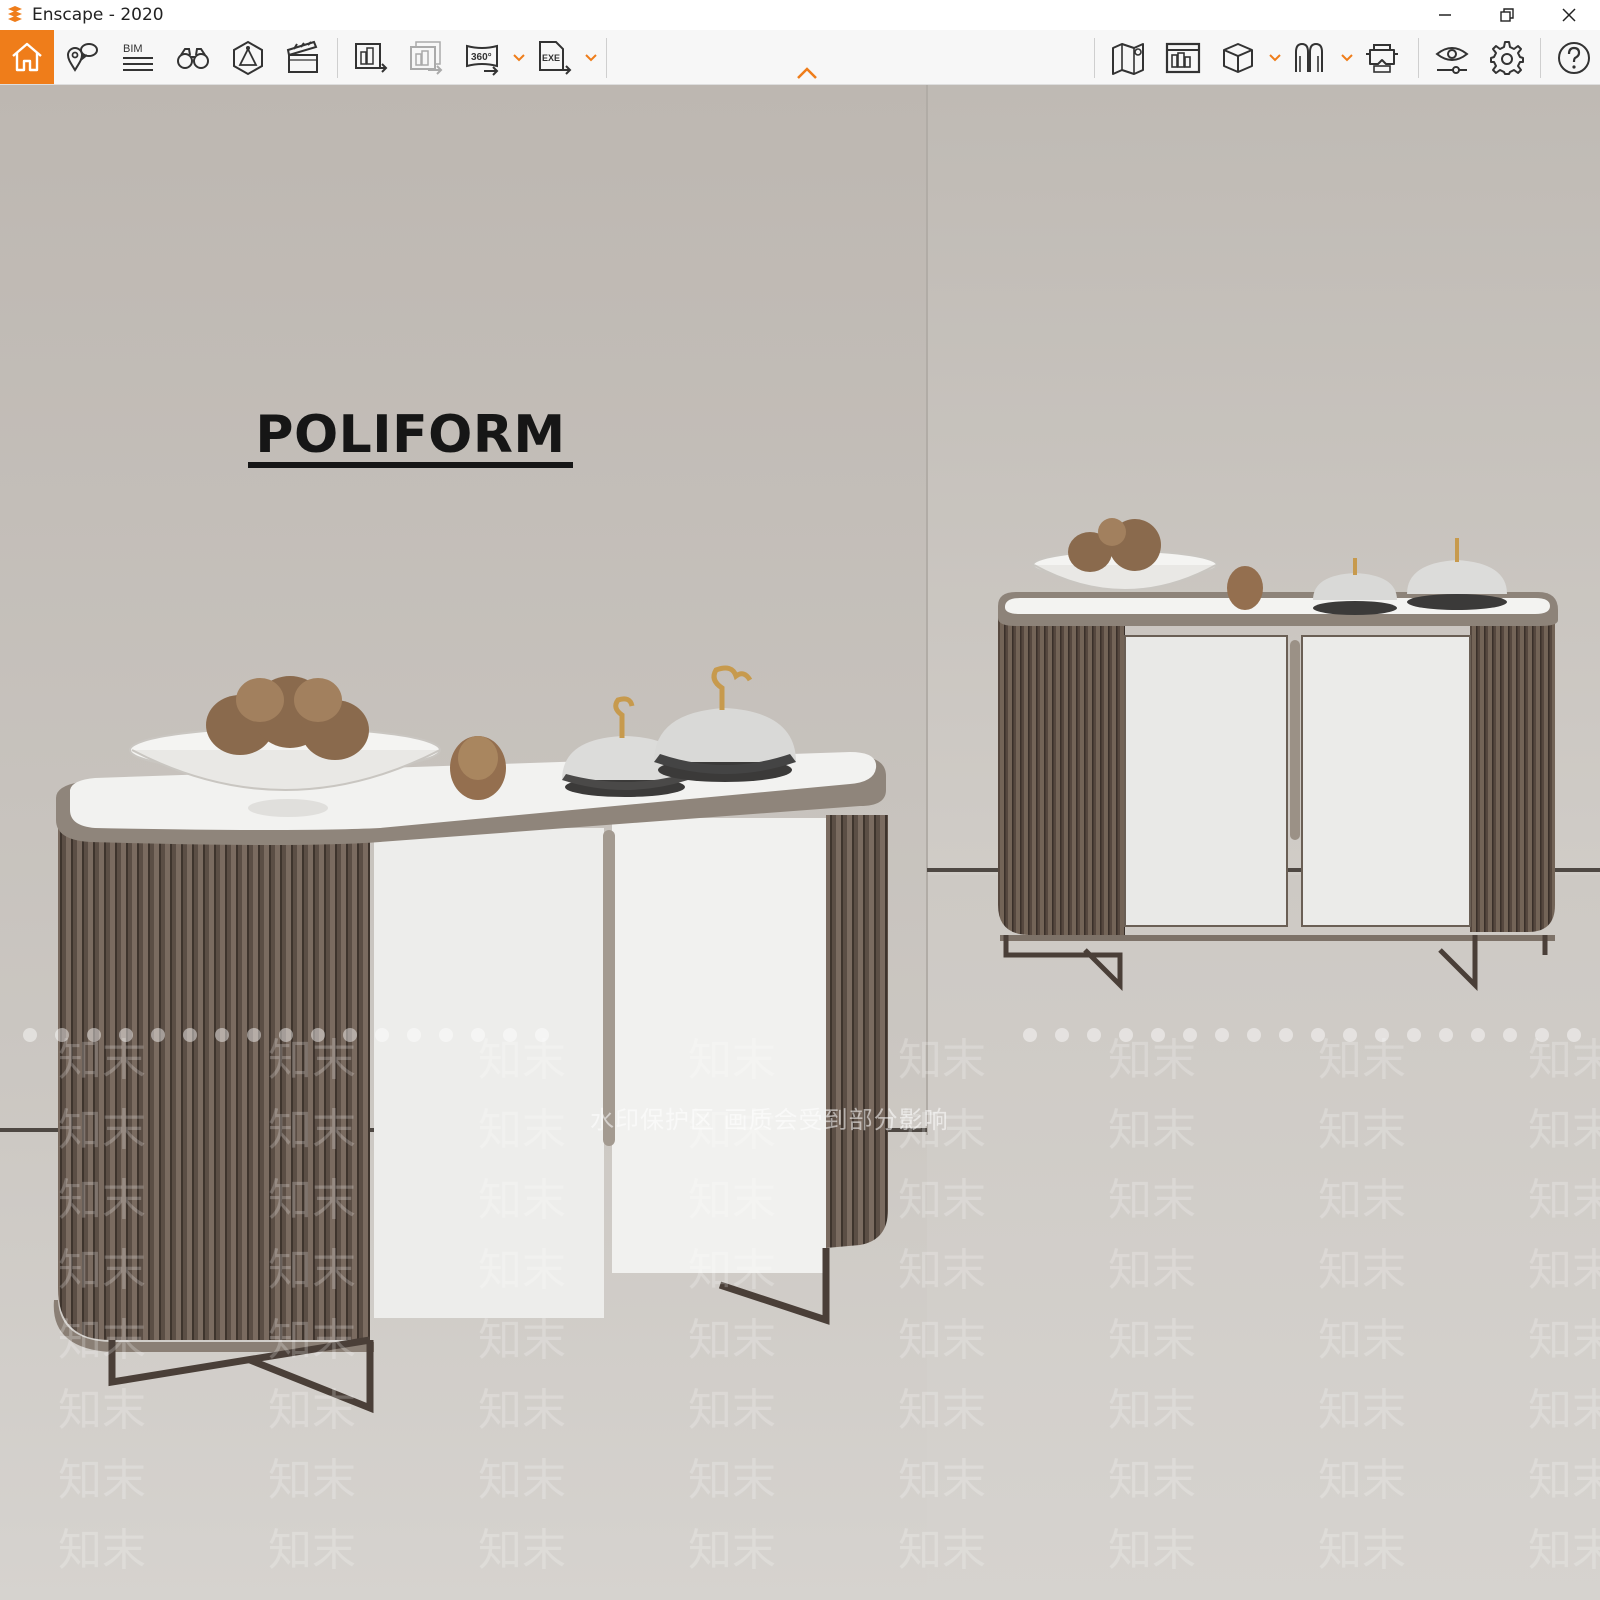 This screenshot has height=1600, width=1600. I want to click on watermark-text: 水印保护区 画质会受到部分影响, so click(769, 1120).